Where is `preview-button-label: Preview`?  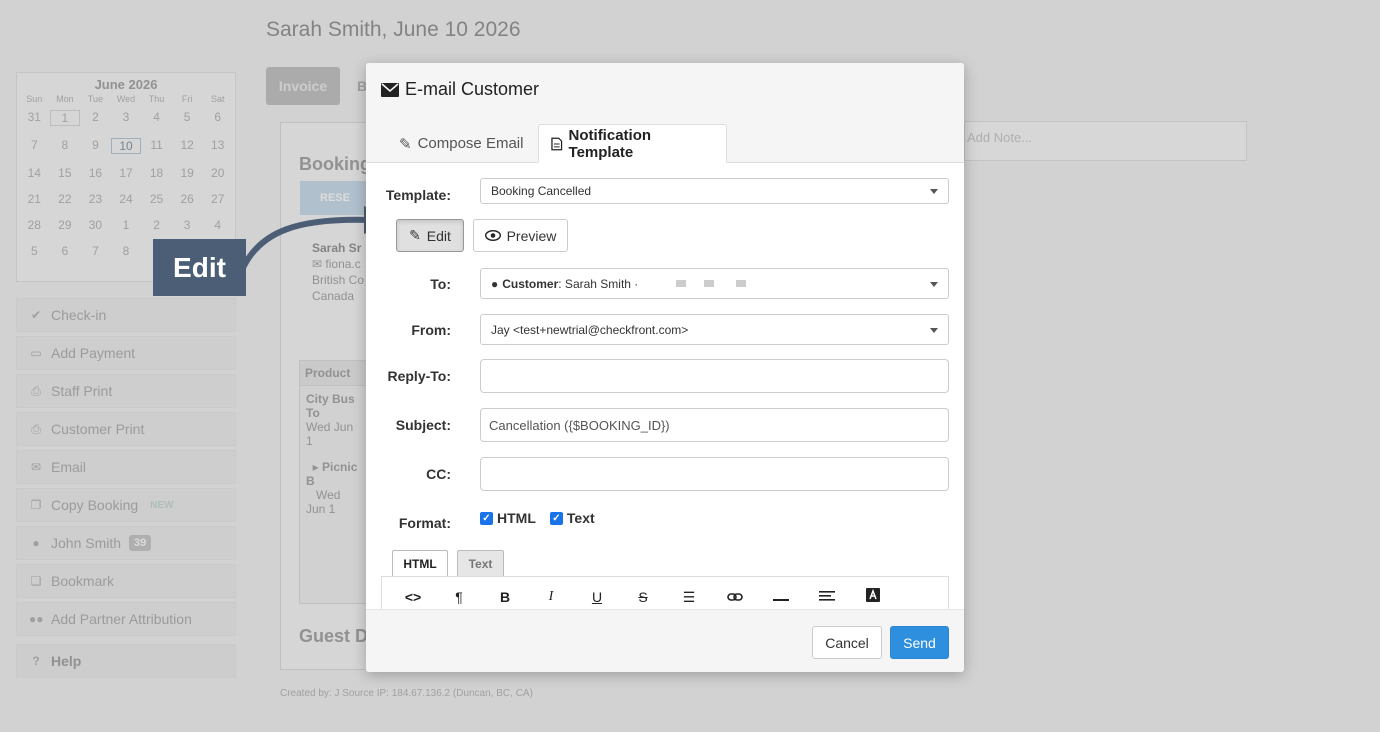
preview-button-label: Preview is located at coordinates (531, 235).